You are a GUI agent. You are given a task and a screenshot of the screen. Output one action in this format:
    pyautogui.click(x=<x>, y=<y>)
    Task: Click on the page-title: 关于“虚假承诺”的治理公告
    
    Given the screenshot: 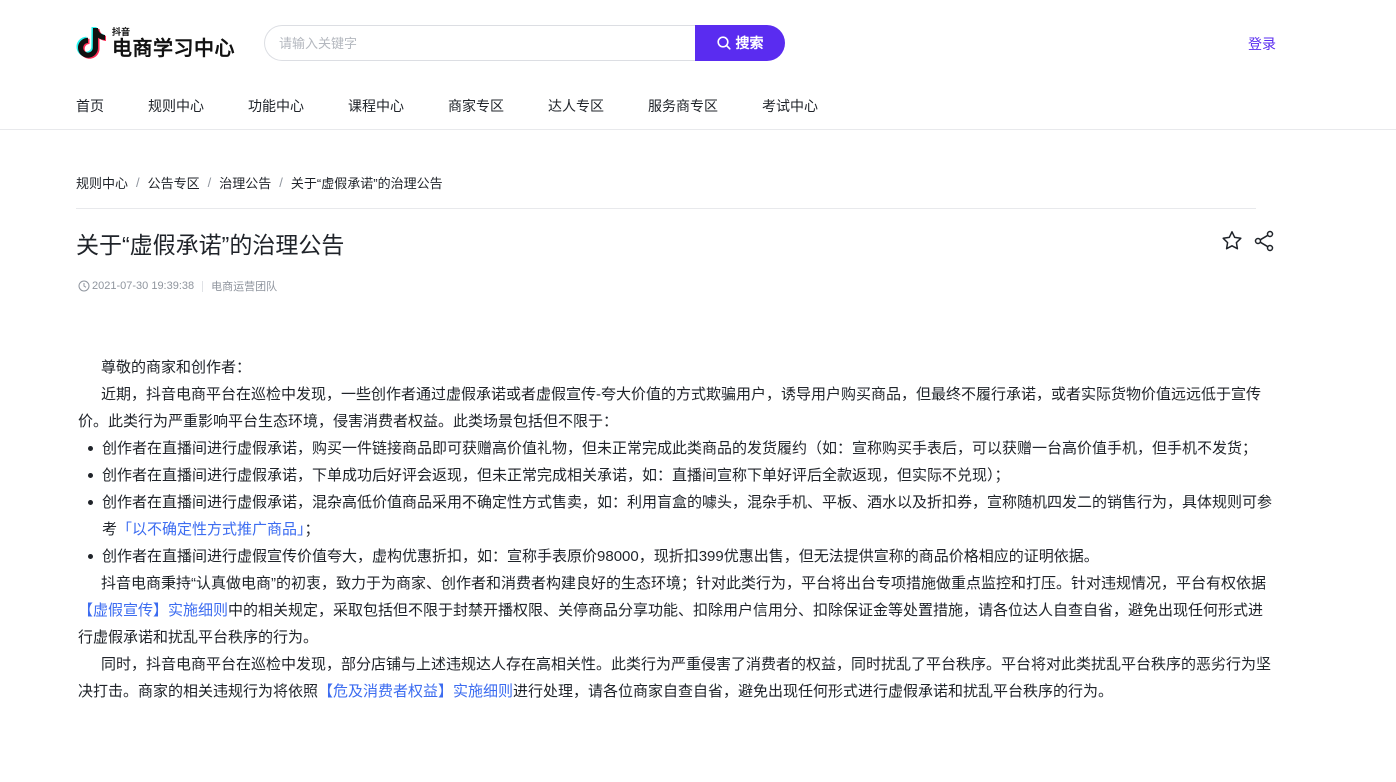 What is the action you would take?
    pyautogui.click(x=210, y=245)
    